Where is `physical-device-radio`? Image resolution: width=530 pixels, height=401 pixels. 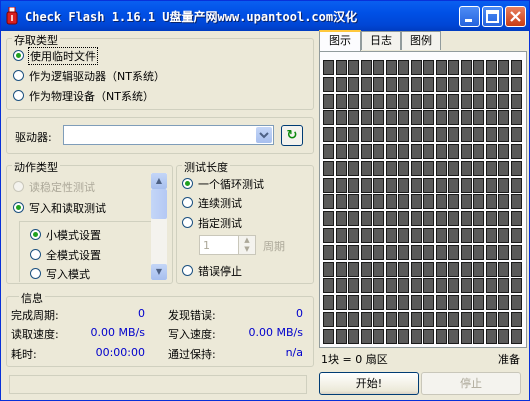
physical-device-radio is located at coordinates (18, 95).